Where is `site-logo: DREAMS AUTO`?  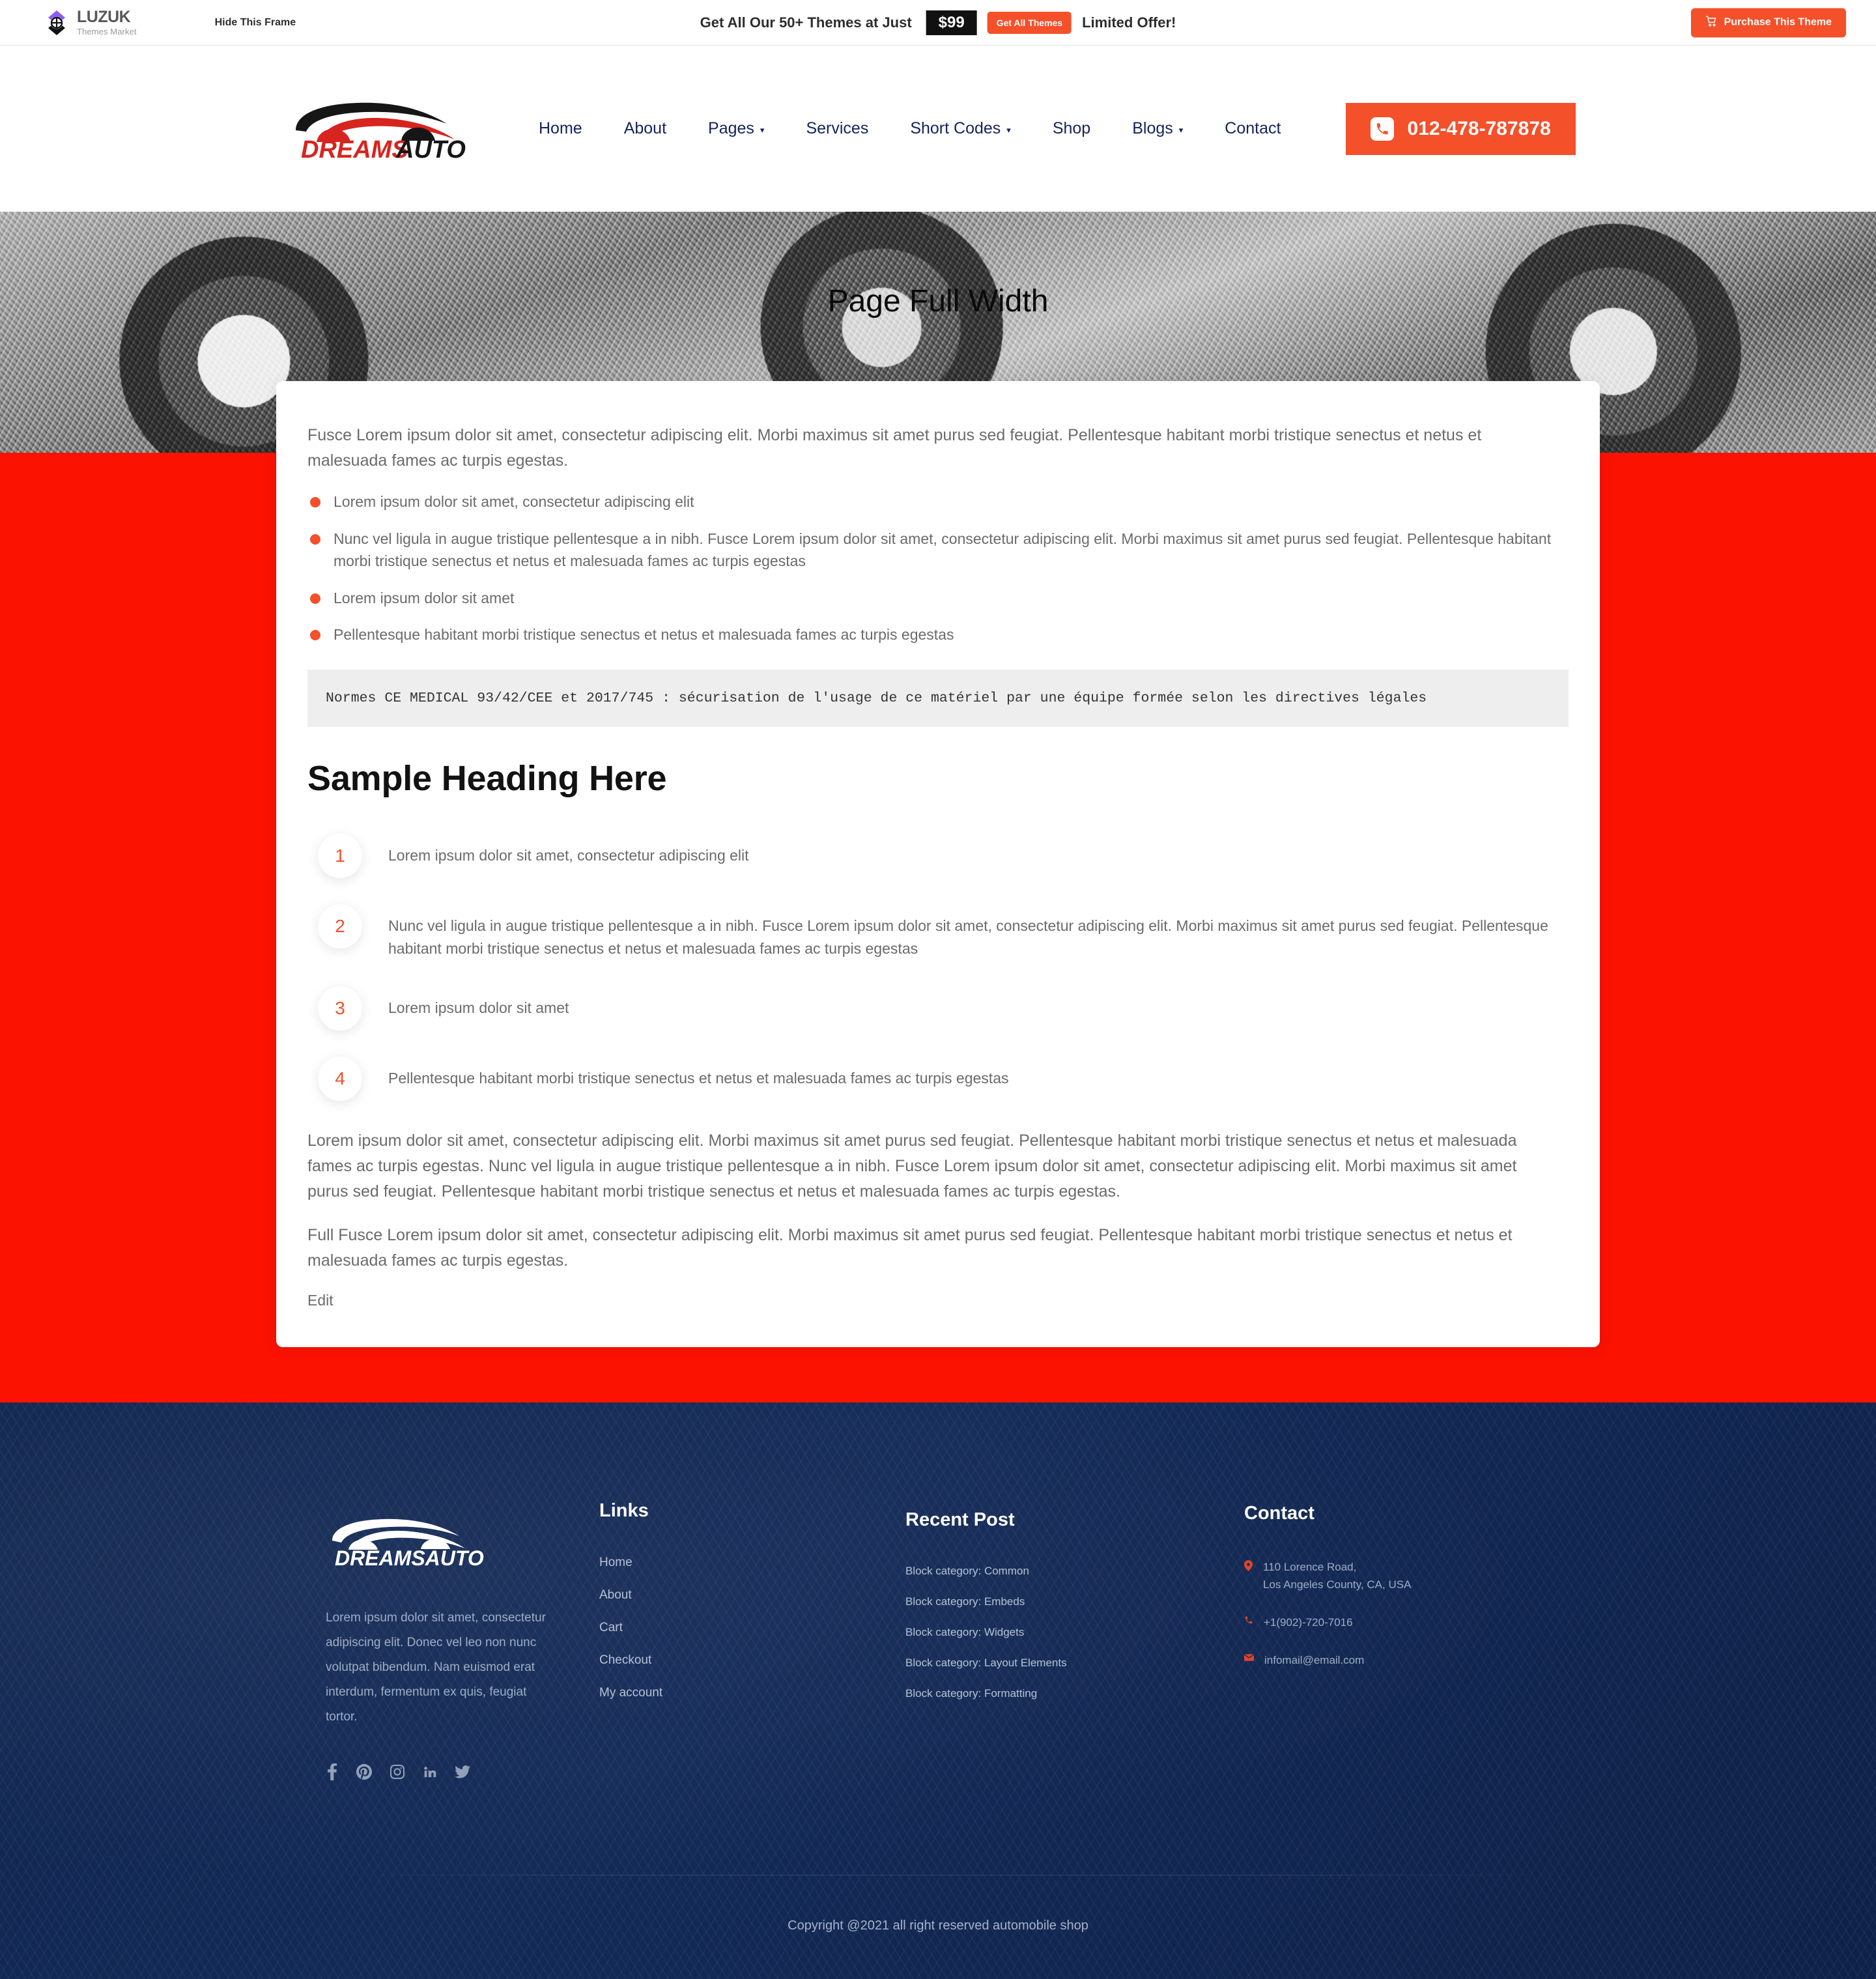
site-logo: DREAMS AUTO is located at coordinates (385, 129).